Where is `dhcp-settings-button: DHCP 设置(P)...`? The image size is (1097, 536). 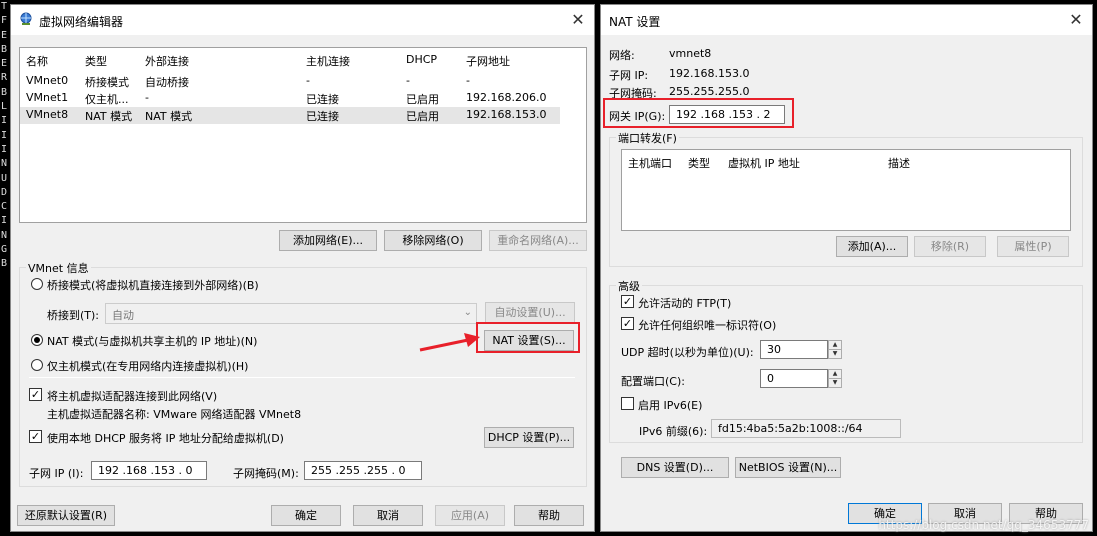
dhcp-settings-button: DHCP 设置(P)... is located at coordinates (529, 437).